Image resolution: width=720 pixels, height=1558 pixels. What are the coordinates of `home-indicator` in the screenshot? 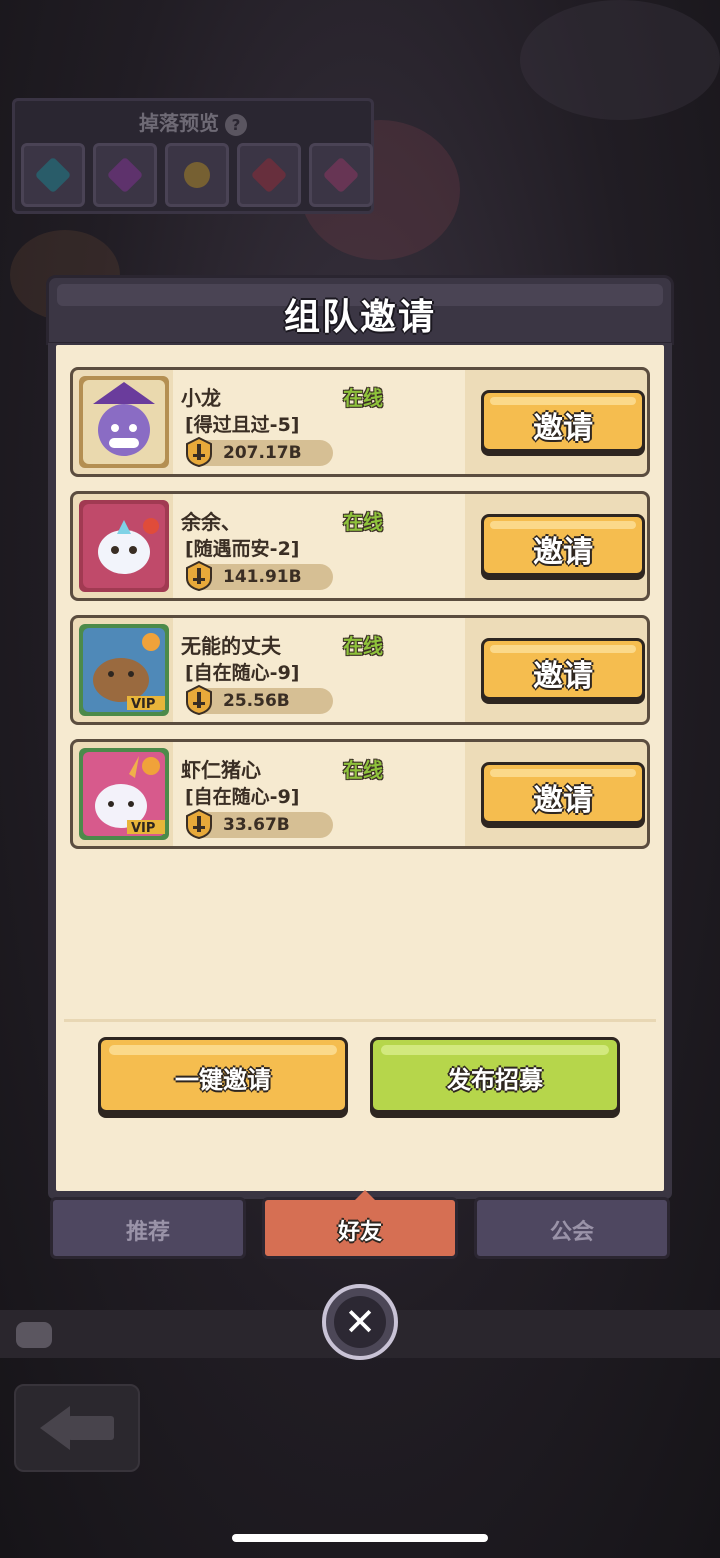 It's located at (360, 1538).